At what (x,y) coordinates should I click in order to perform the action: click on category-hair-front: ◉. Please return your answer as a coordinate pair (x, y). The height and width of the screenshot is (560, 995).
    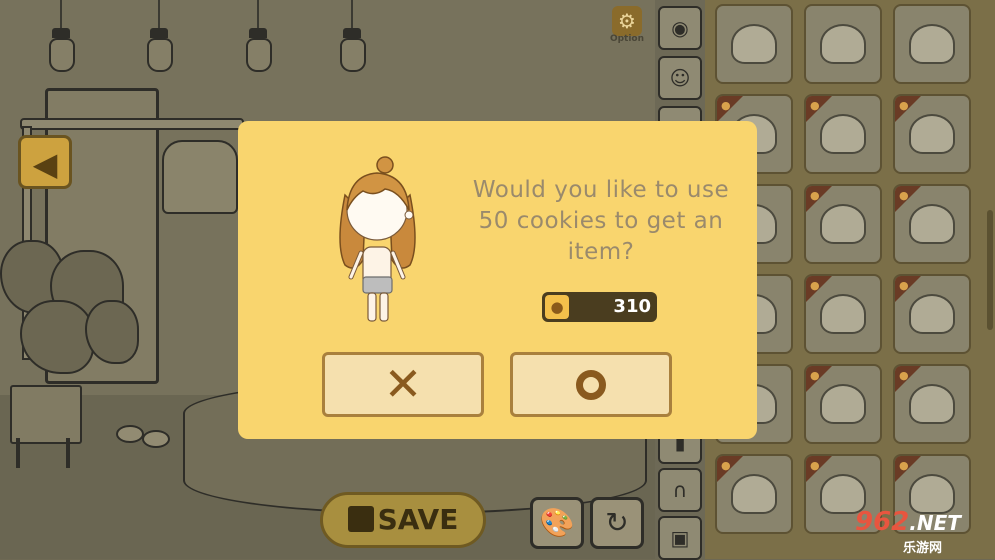
    Looking at the image, I should click on (680, 28).